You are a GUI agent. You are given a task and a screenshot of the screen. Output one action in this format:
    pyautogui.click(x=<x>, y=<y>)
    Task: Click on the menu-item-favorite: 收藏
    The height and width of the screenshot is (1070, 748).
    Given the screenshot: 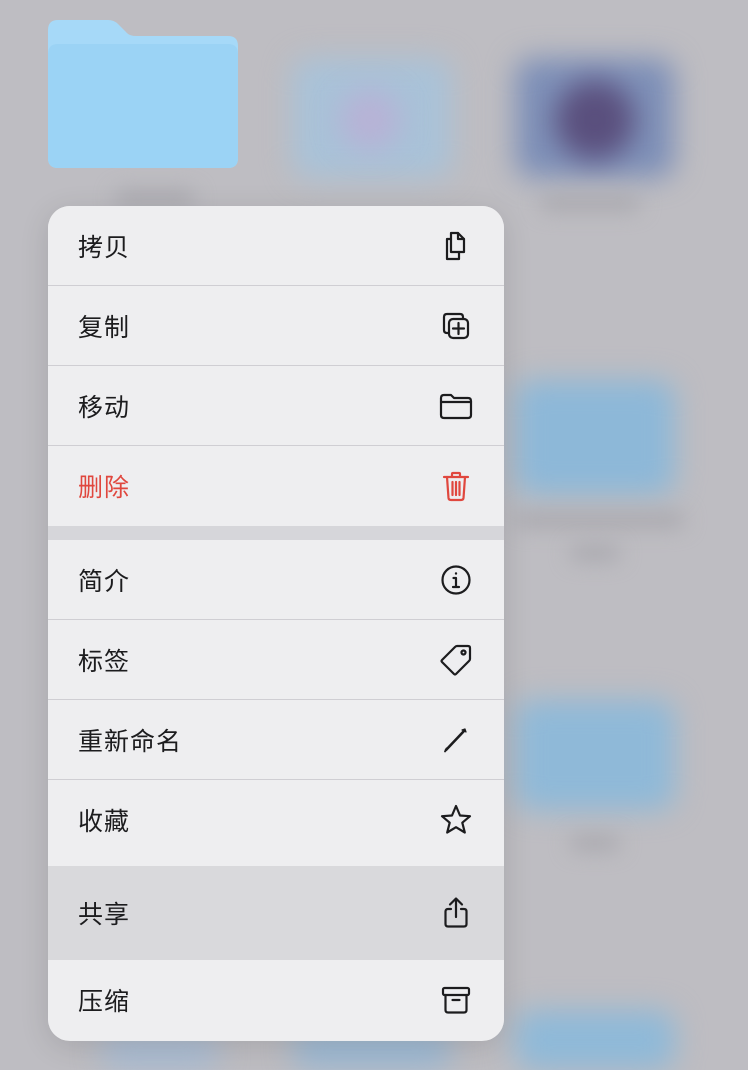 What is the action you would take?
    pyautogui.click(x=276, y=820)
    